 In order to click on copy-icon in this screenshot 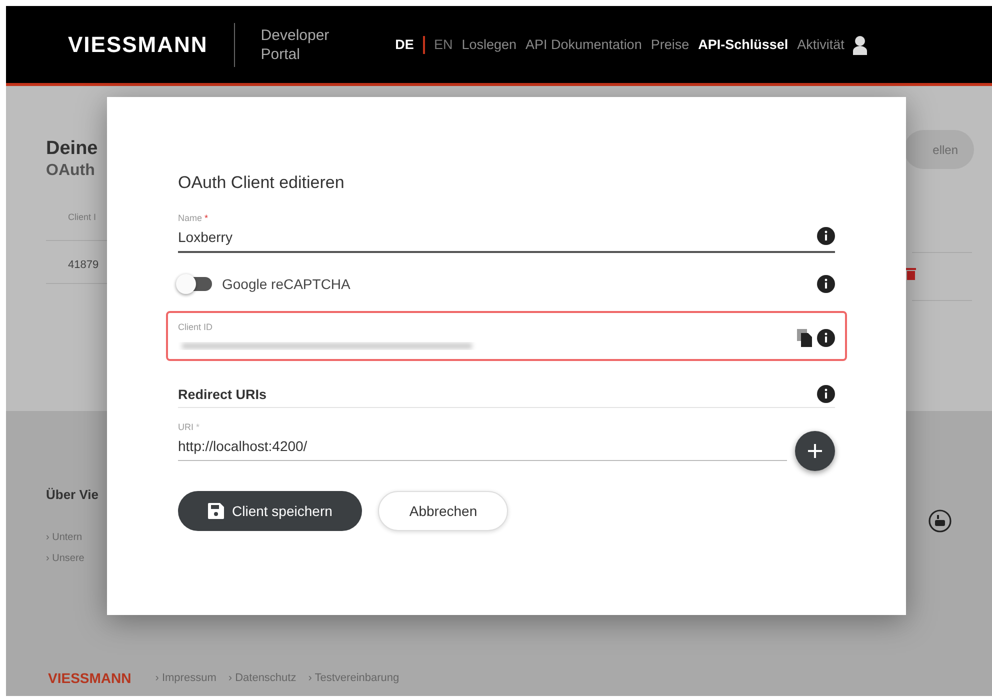, I will do `click(805, 338)`.